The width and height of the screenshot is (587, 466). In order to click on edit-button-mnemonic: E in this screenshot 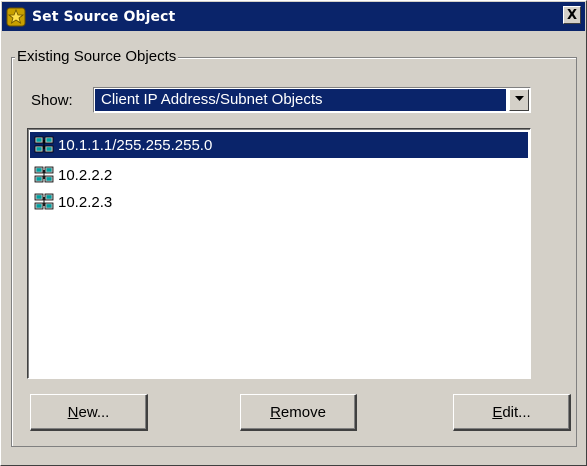, I will do `click(497, 412)`.